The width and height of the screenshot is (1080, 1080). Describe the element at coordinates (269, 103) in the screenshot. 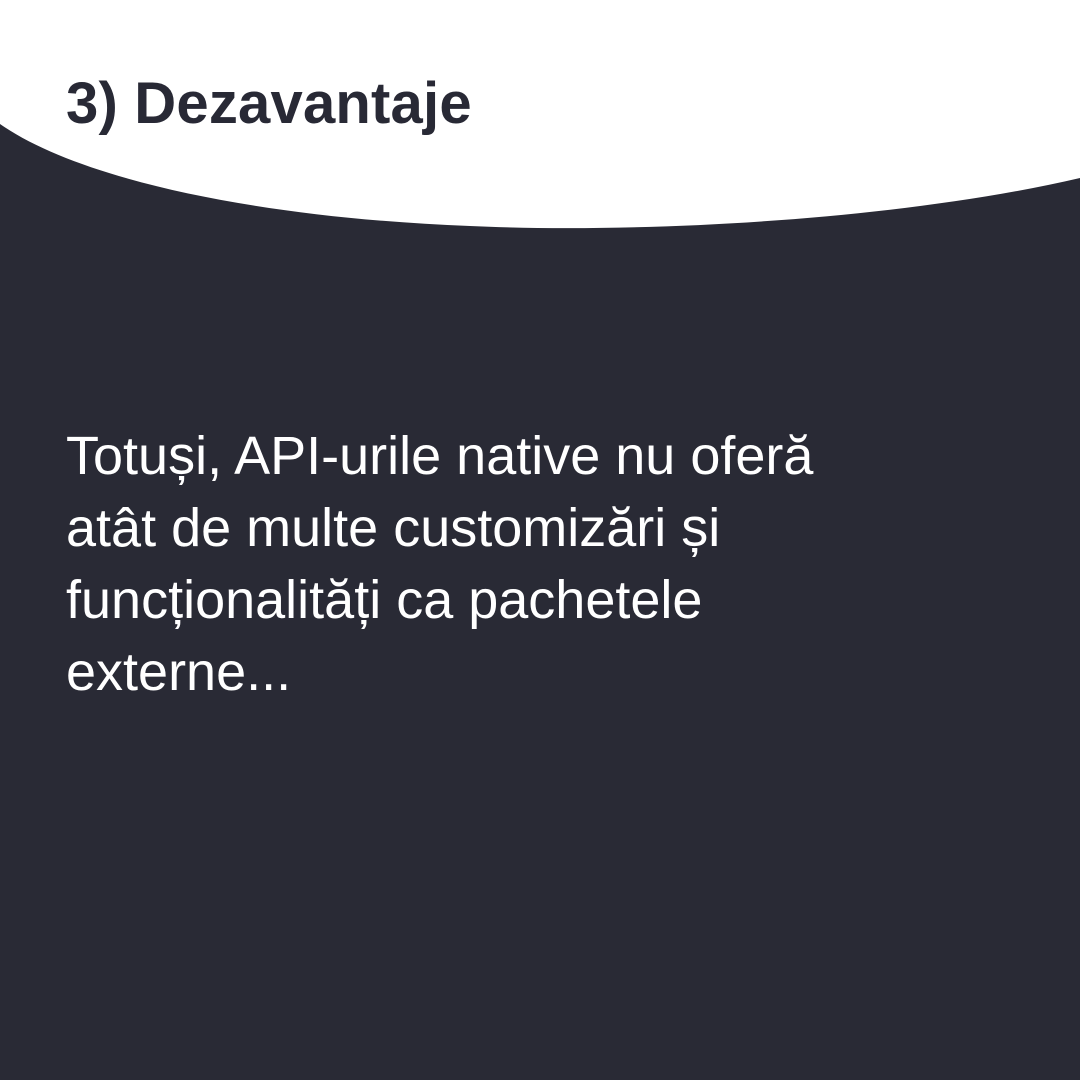

I see `slide-title: 3) Dezavantaje` at that location.